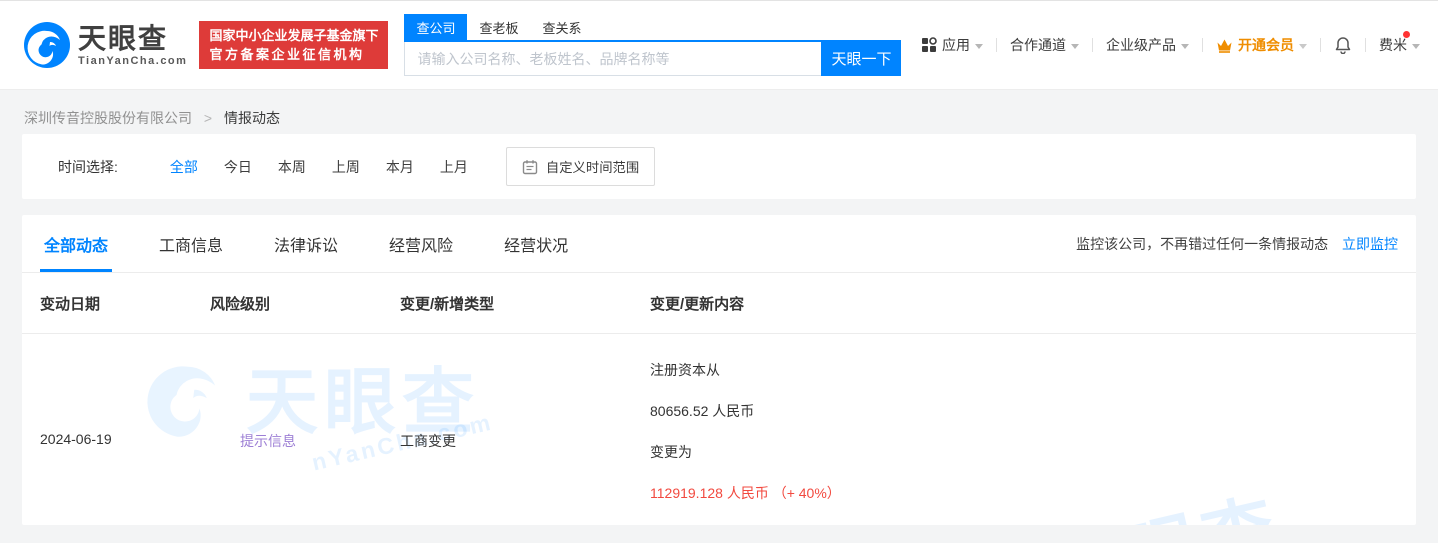 The width and height of the screenshot is (1438, 543). Describe the element at coordinates (745, 493) in the screenshot. I see `content-line-highlight: 112919.128 人民币 （+ 40%）` at that location.